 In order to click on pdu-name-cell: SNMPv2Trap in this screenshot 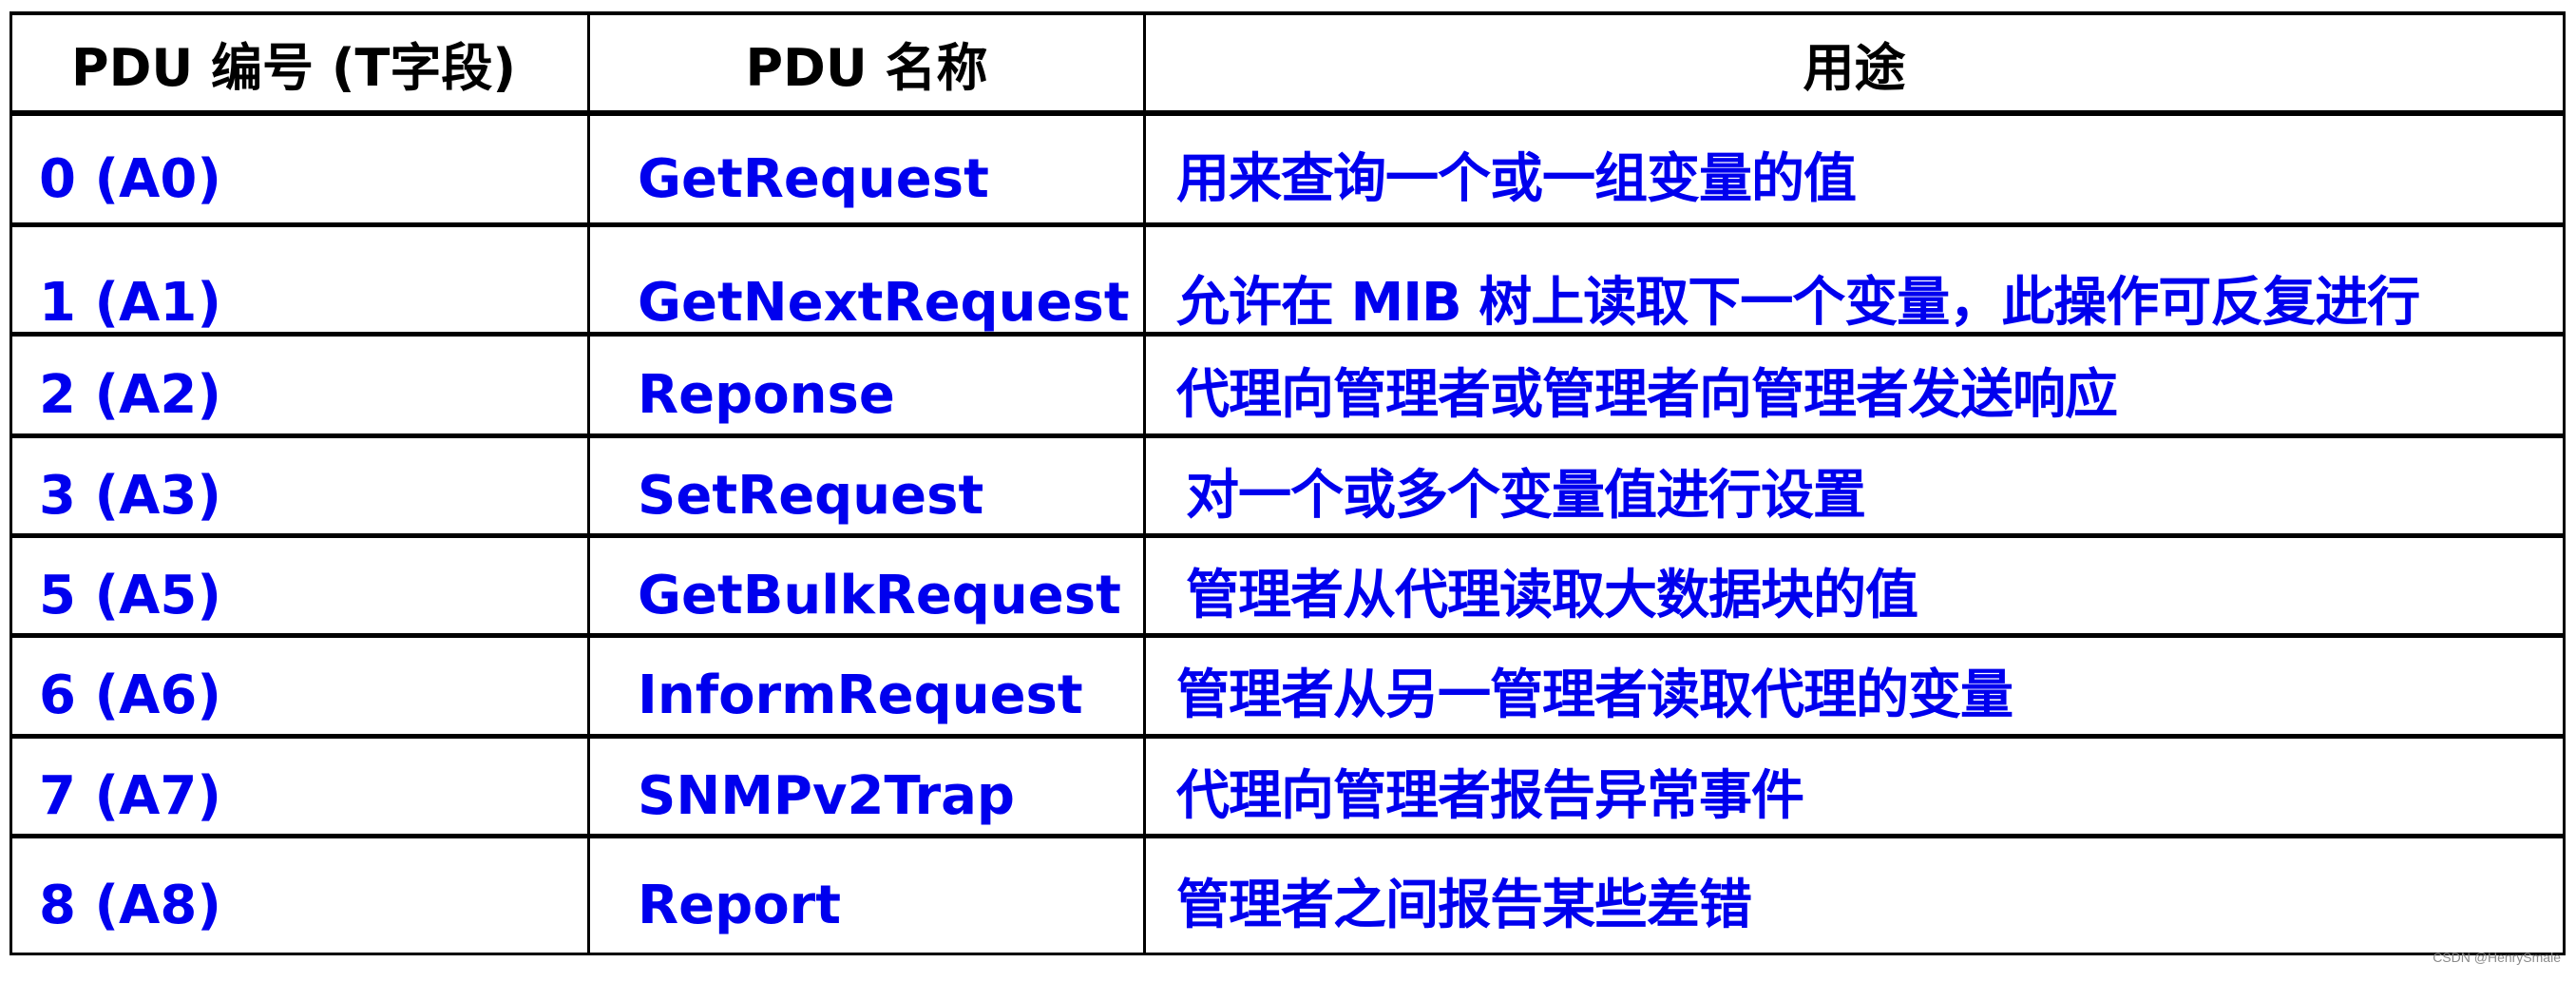, I will do `click(866, 785)`.